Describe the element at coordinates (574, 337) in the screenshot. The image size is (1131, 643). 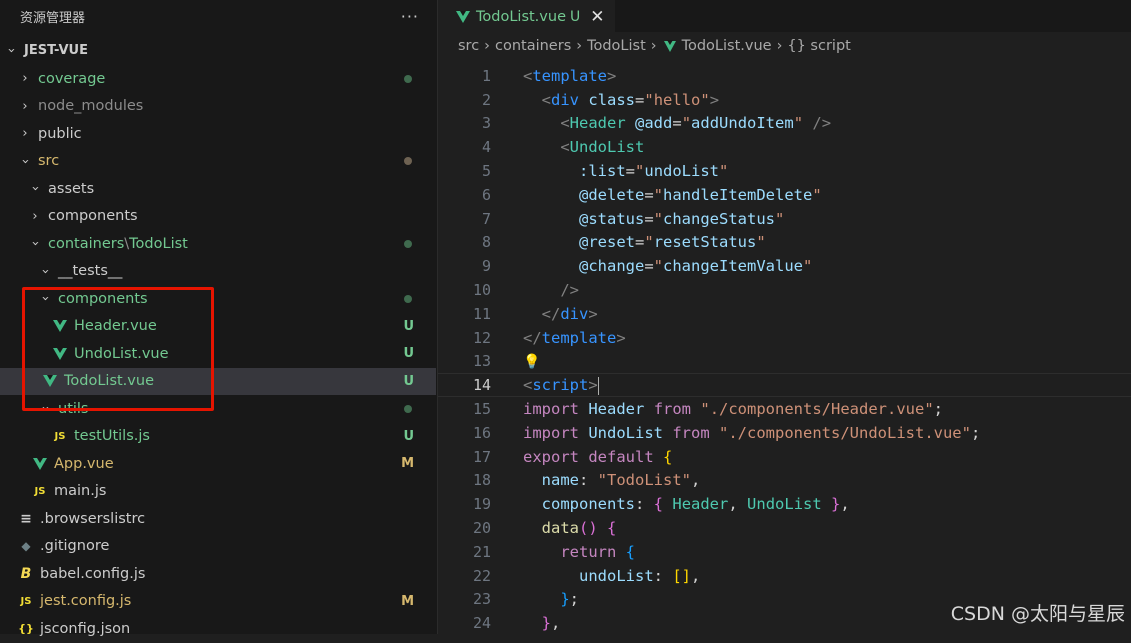
I see `code-text: </template>` at that location.